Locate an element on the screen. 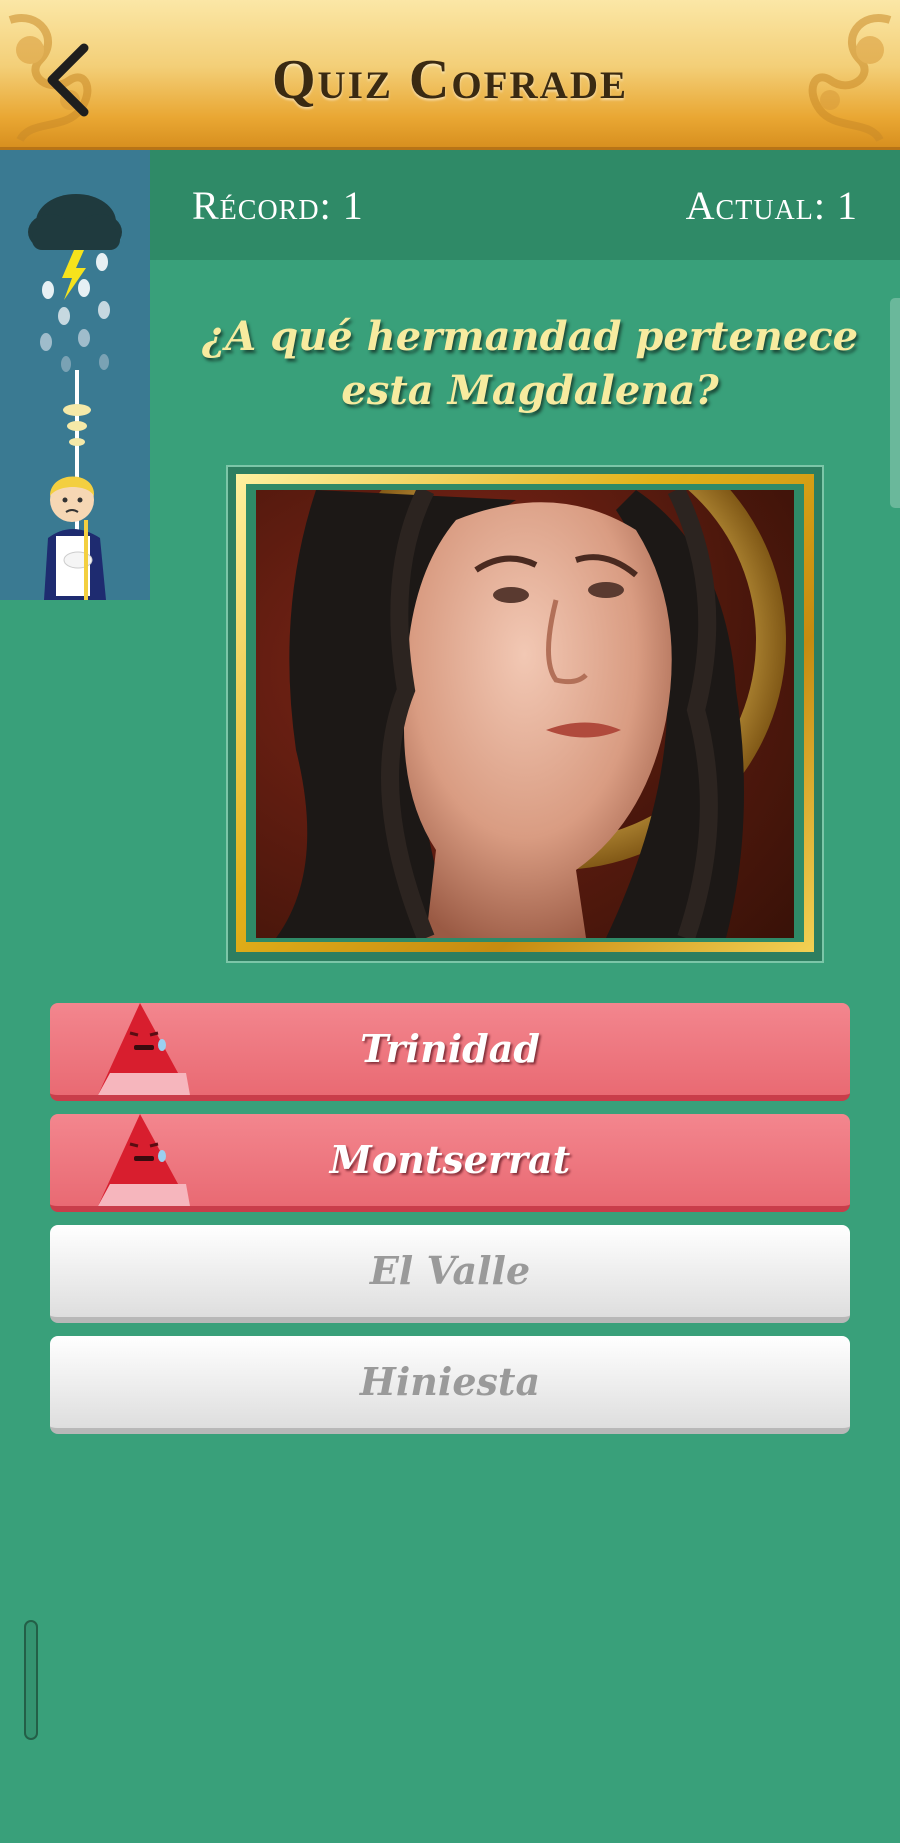 This screenshot has width=900, height=1843. page-title: Quiz Cofrade is located at coordinates (450, 80).